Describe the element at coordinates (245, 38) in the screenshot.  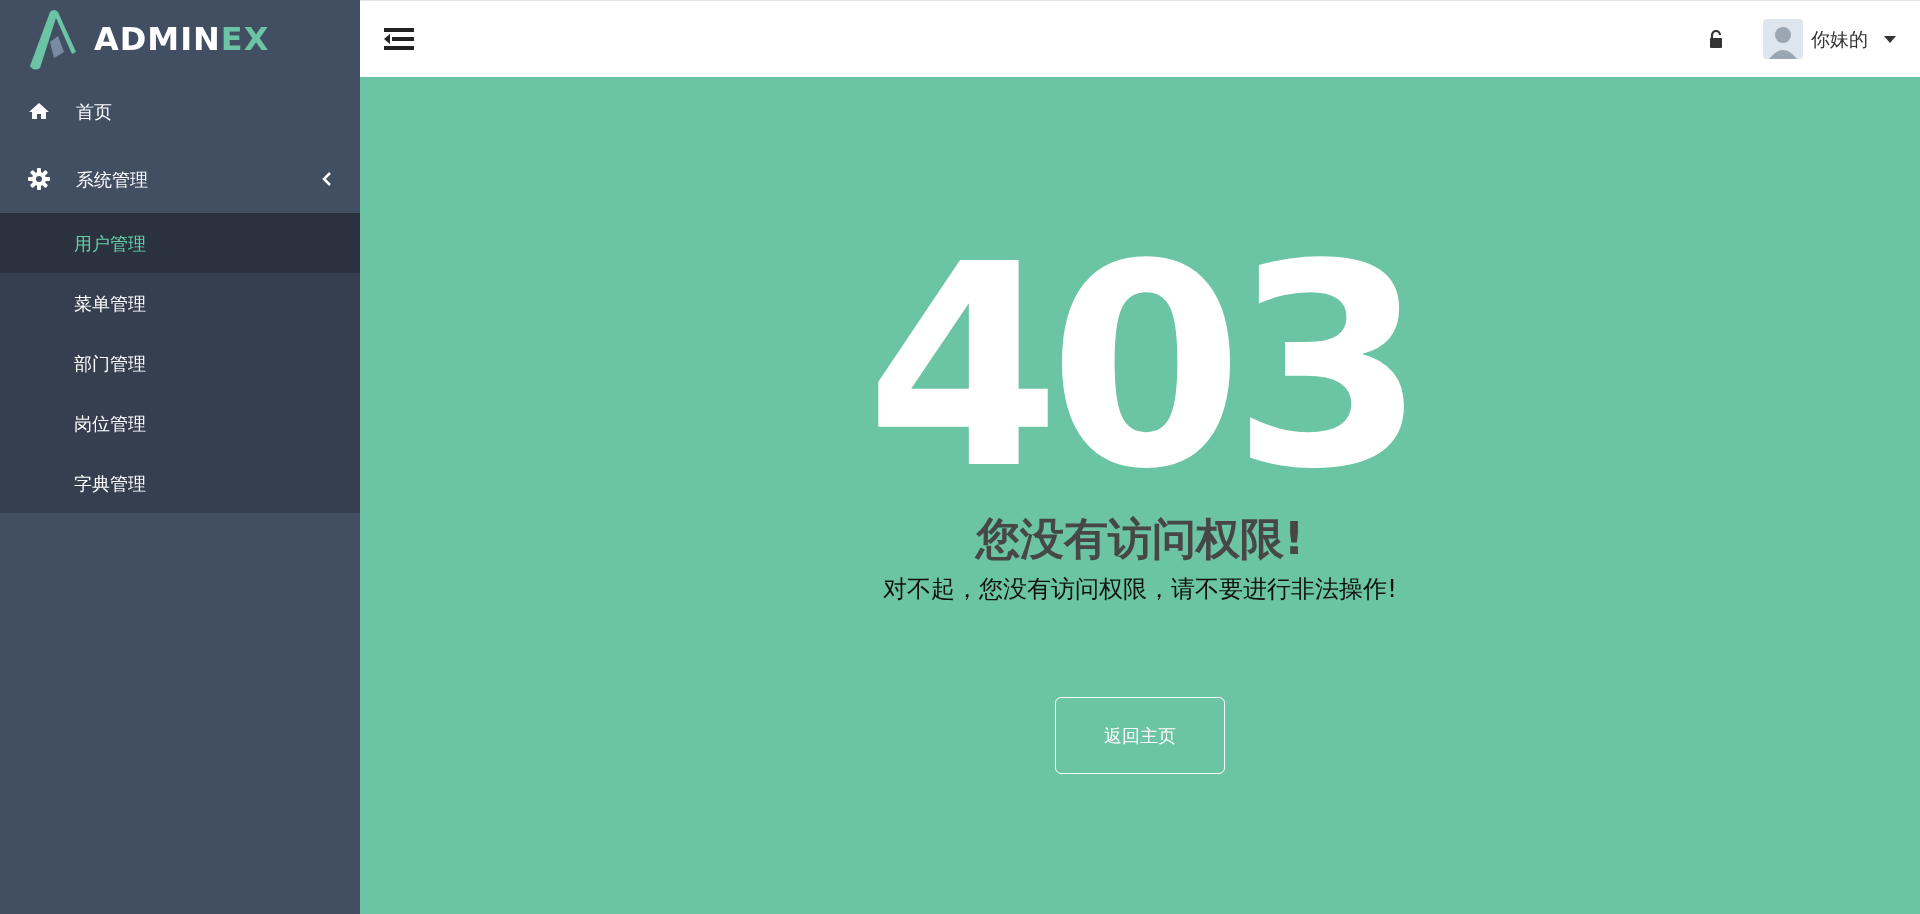
I see `logo-text: EX` at that location.